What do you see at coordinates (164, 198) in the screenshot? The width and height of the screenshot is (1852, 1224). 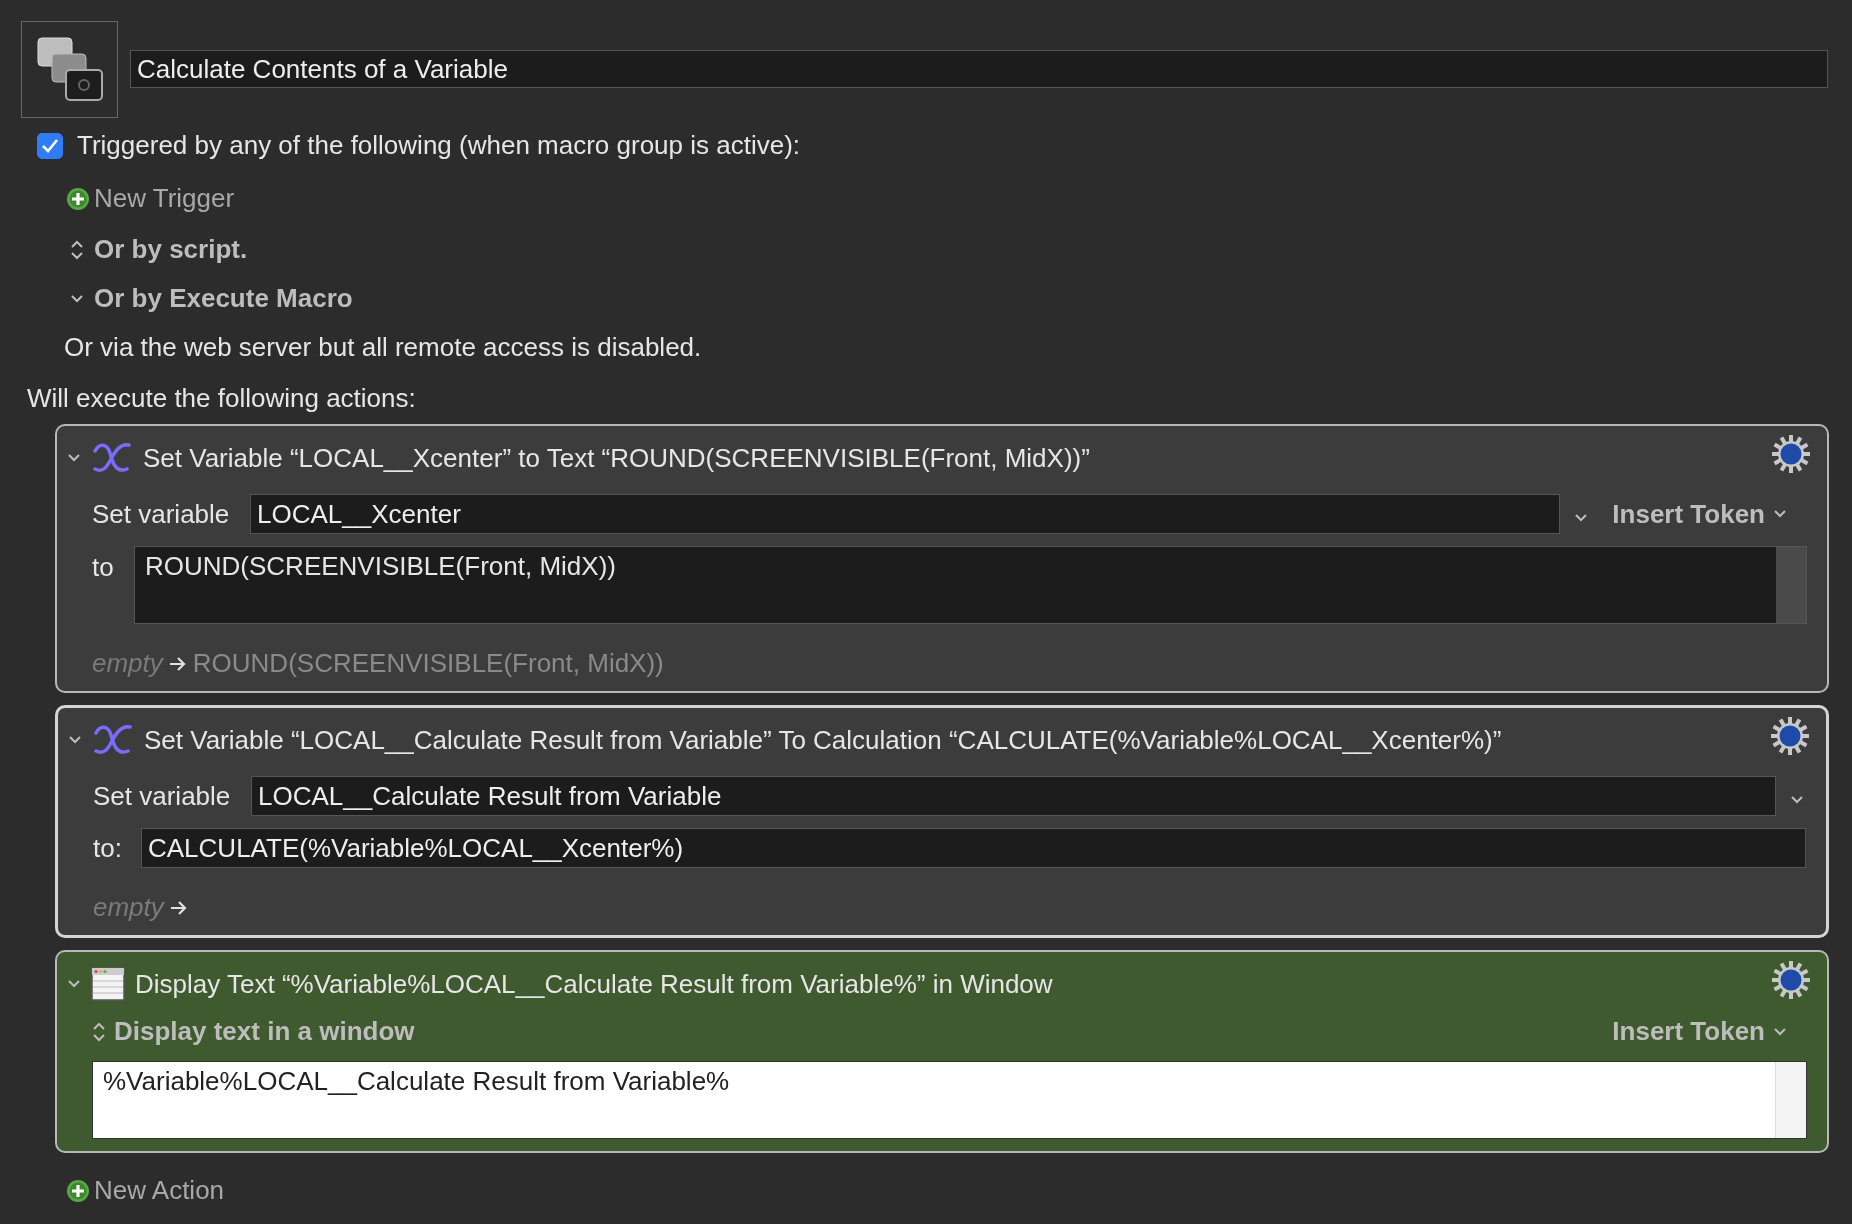 I see `new-trigger-link: New Trigger` at bounding box center [164, 198].